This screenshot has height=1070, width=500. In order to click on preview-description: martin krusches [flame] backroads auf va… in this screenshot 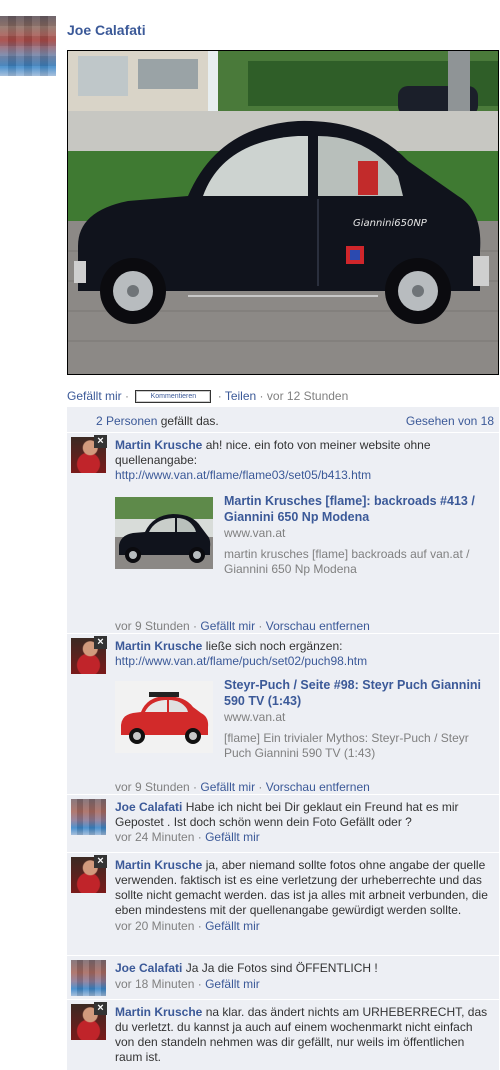, I will do `click(347, 561)`.